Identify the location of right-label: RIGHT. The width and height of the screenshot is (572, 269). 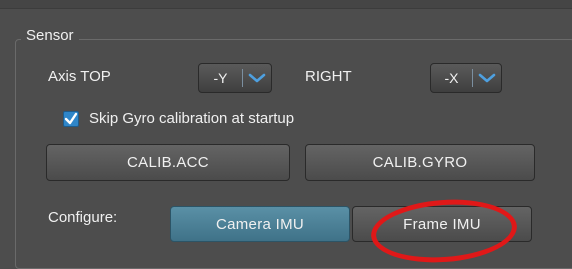
(328, 76).